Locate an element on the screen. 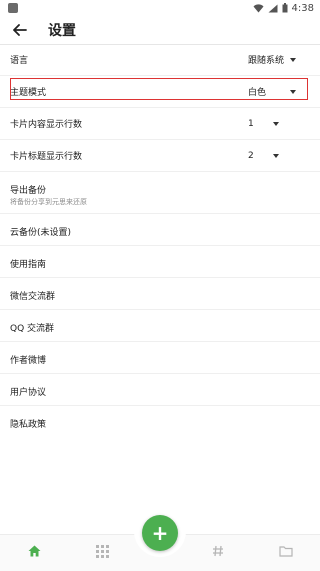 The height and width of the screenshot is (571, 320). export-backup-item: 导出备份 将备份分享到元思来还原 is located at coordinates (160, 193).